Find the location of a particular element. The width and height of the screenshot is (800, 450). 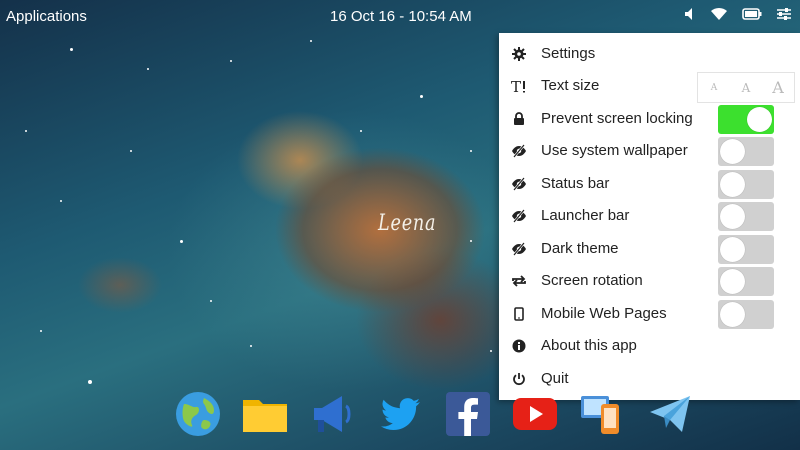

settings-sliders-icon is located at coordinates (784, 14).